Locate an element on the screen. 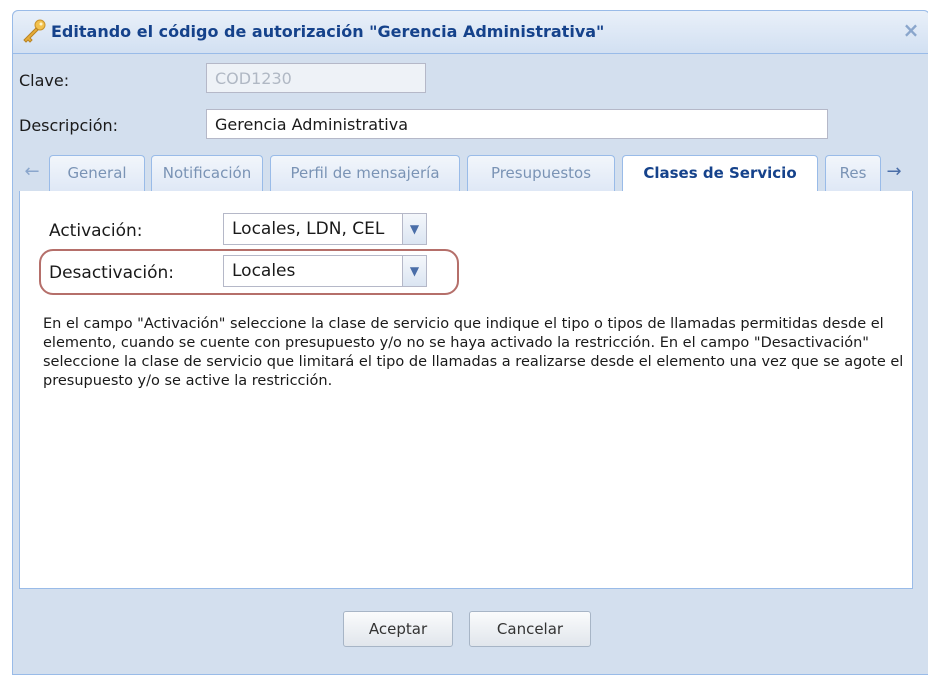 The width and height of the screenshot is (928, 683). activacion-label: Activación: is located at coordinates (96, 231).